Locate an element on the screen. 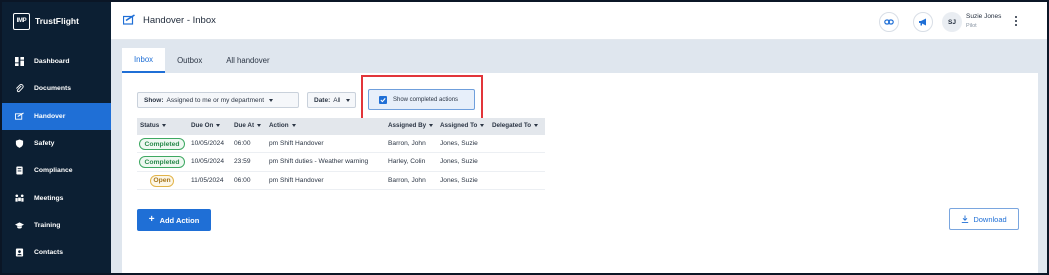 The height and width of the screenshot is (275, 1049). column-header-action: Action is located at coordinates (282, 125).